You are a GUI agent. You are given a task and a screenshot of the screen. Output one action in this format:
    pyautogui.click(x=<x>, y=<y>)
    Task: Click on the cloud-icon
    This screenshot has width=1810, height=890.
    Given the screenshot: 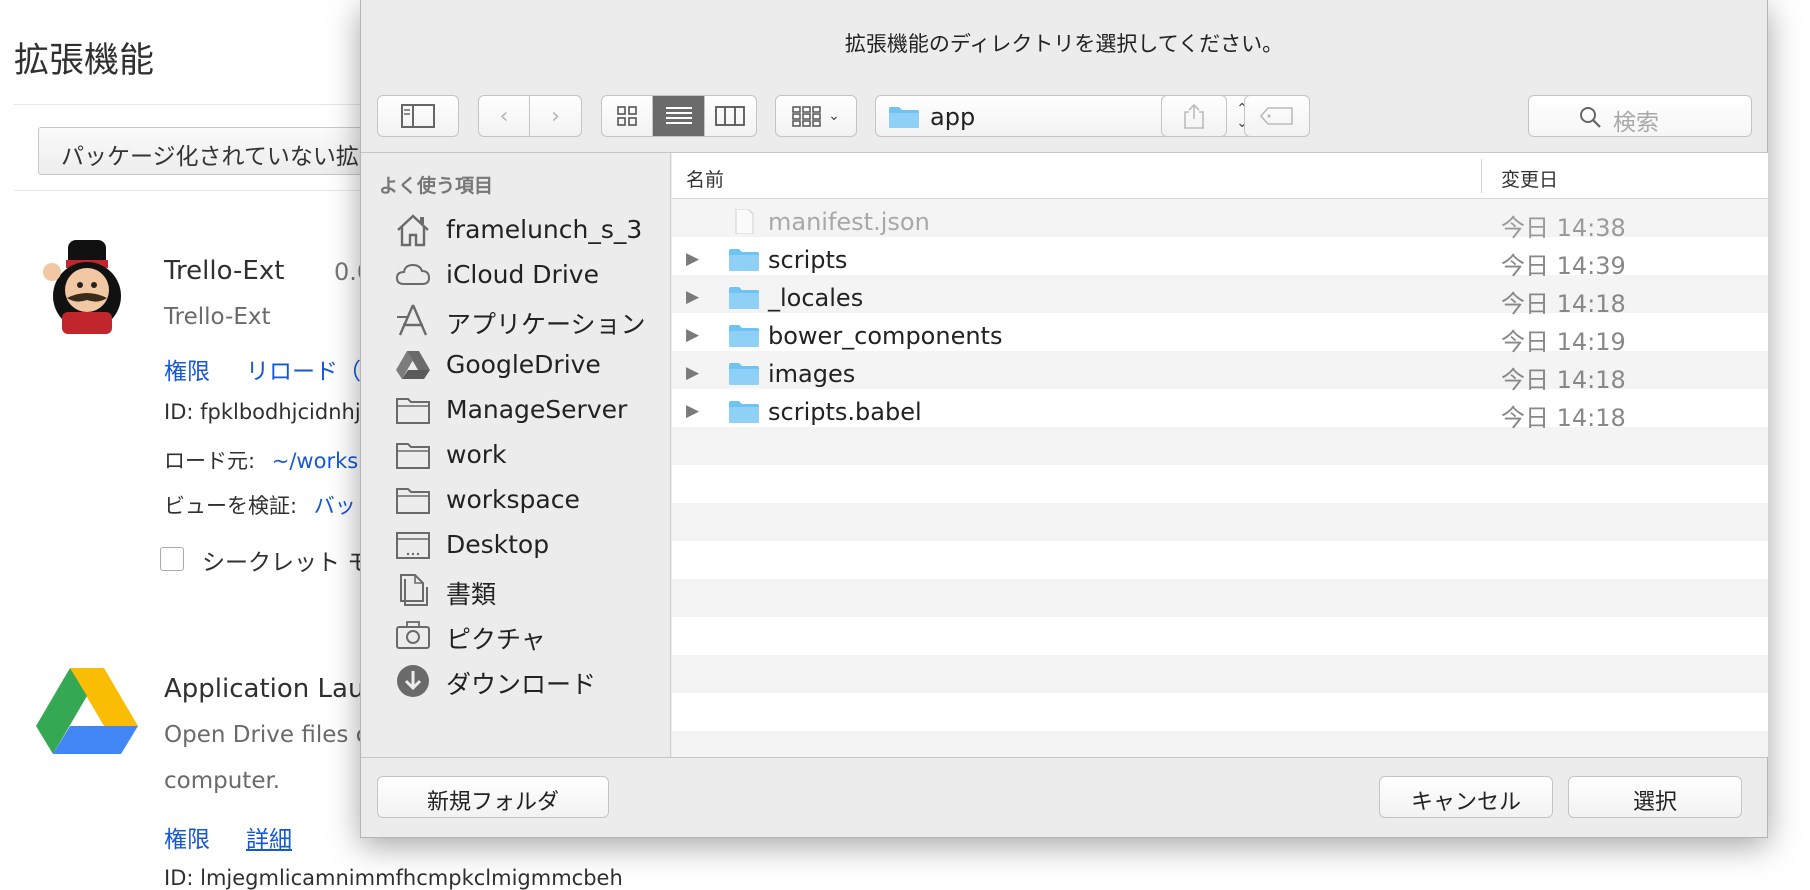 What is the action you would take?
    pyautogui.click(x=413, y=274)
    